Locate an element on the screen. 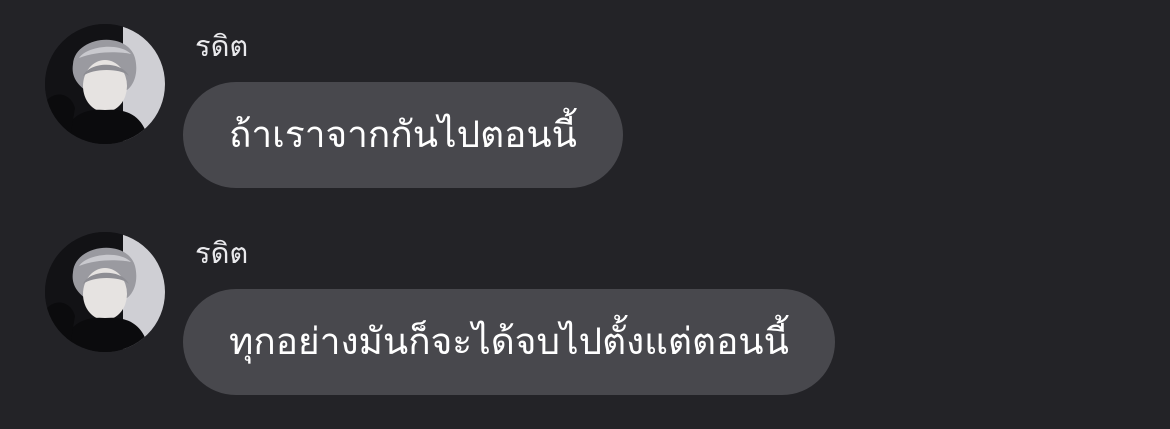 The image size is (1170, 429). message-bubble: ถ้าเราจากกันไปตอนนี้ is located at coordinates (403, 135).